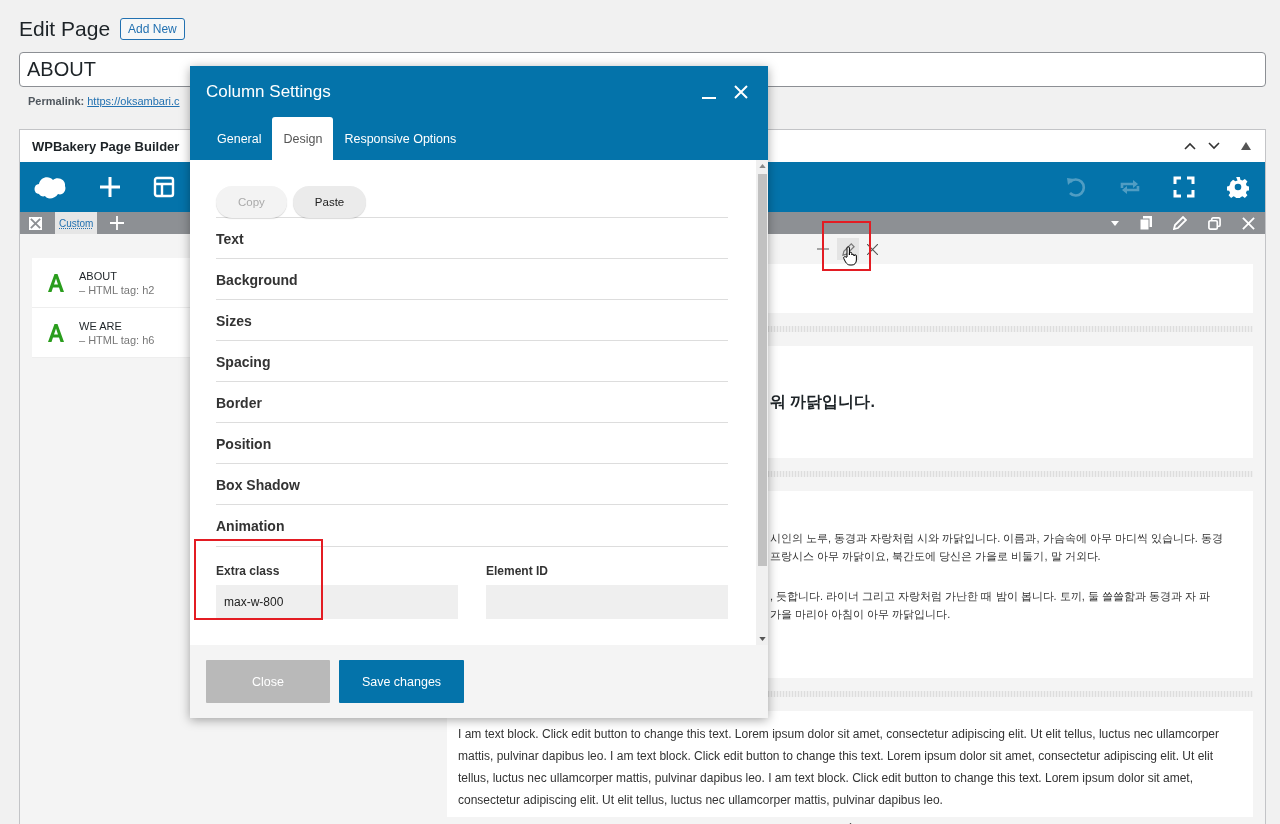 This screenshot has width=1280, height=824. Describe the element at coordinates (106, 146) in the screenshot. I see `panel-title: WPBakery Page Builder` at that location.